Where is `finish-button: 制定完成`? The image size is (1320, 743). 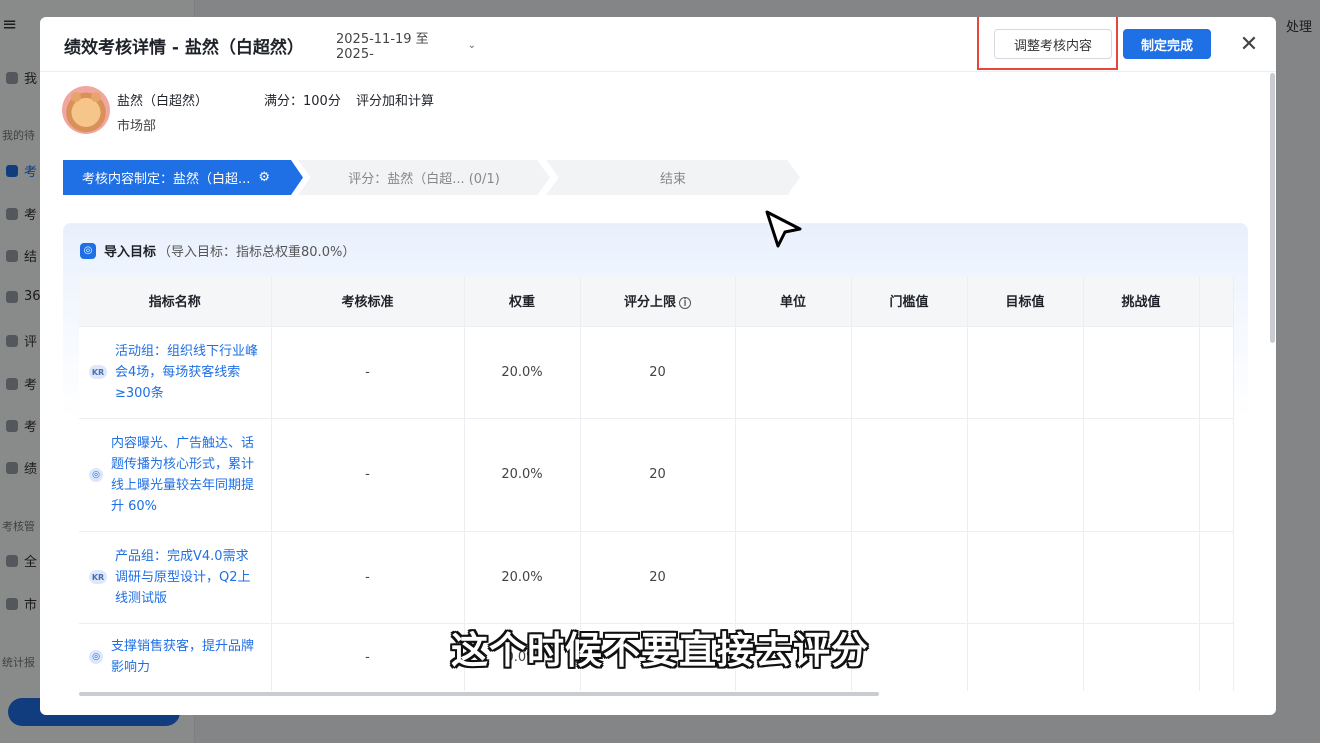 finish-button: 制定完成 is located at coordinates (1167, 44).